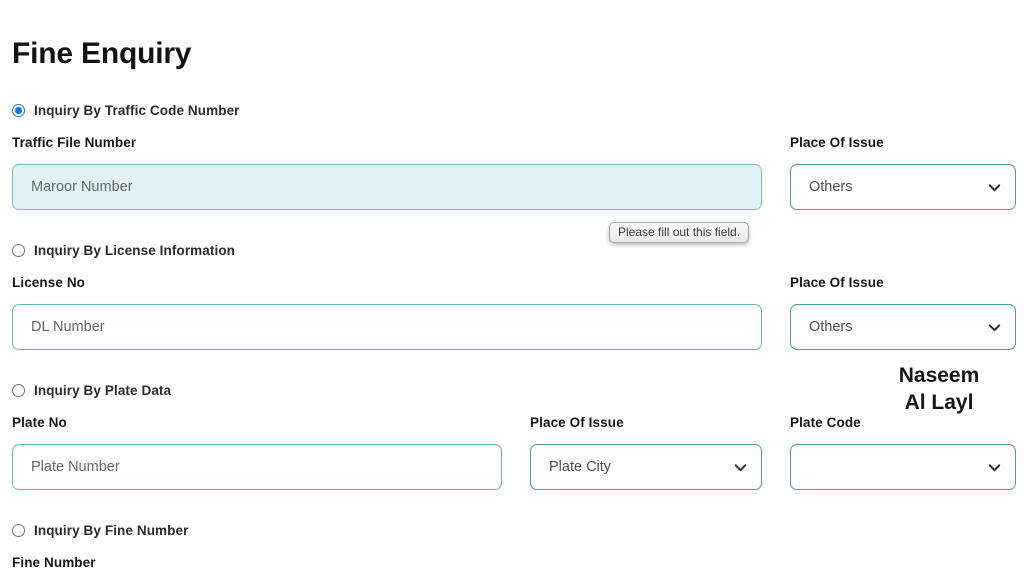 This screenshot has width=1024, height=576. I want to click on validation-tooltip: Please fill out this field., so click(679, 232).